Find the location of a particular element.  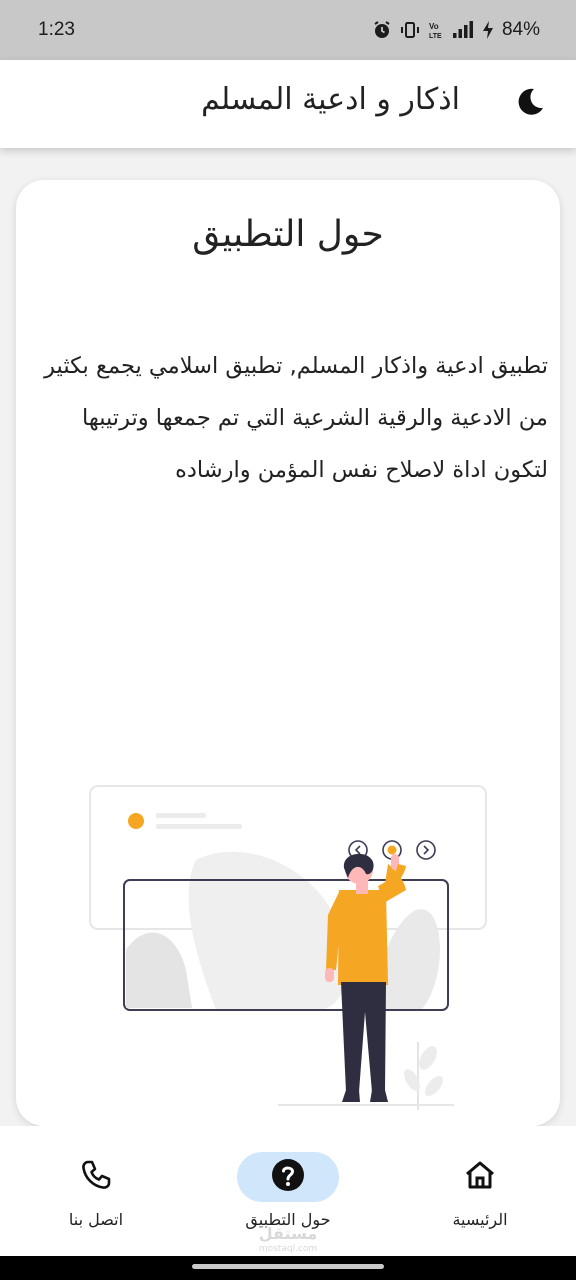

question-icon is located at coordinates (288, 1177).